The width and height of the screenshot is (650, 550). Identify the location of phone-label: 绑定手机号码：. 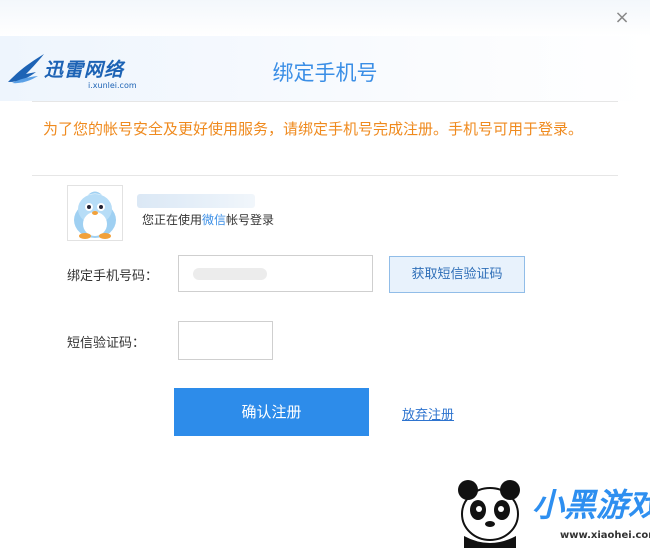
(113, 276).